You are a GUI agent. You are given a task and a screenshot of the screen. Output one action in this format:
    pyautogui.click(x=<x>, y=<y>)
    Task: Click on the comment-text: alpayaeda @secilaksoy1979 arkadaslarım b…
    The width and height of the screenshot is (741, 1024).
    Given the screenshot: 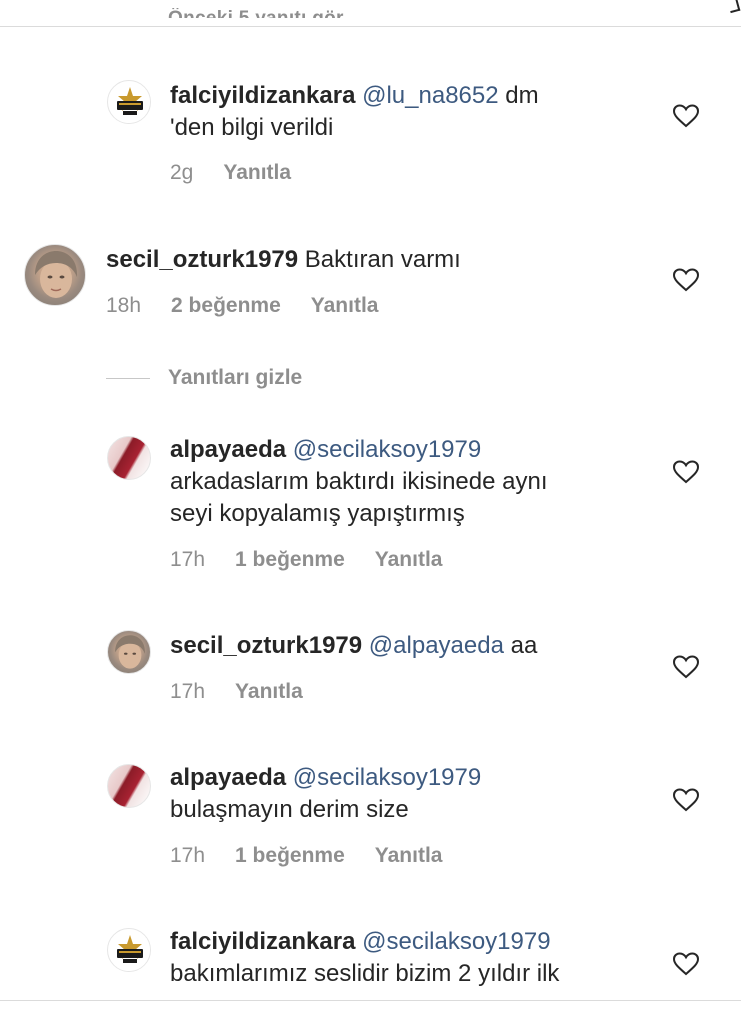 What is the action you would take?
    pyautogui.click(x=410, y=482)
    